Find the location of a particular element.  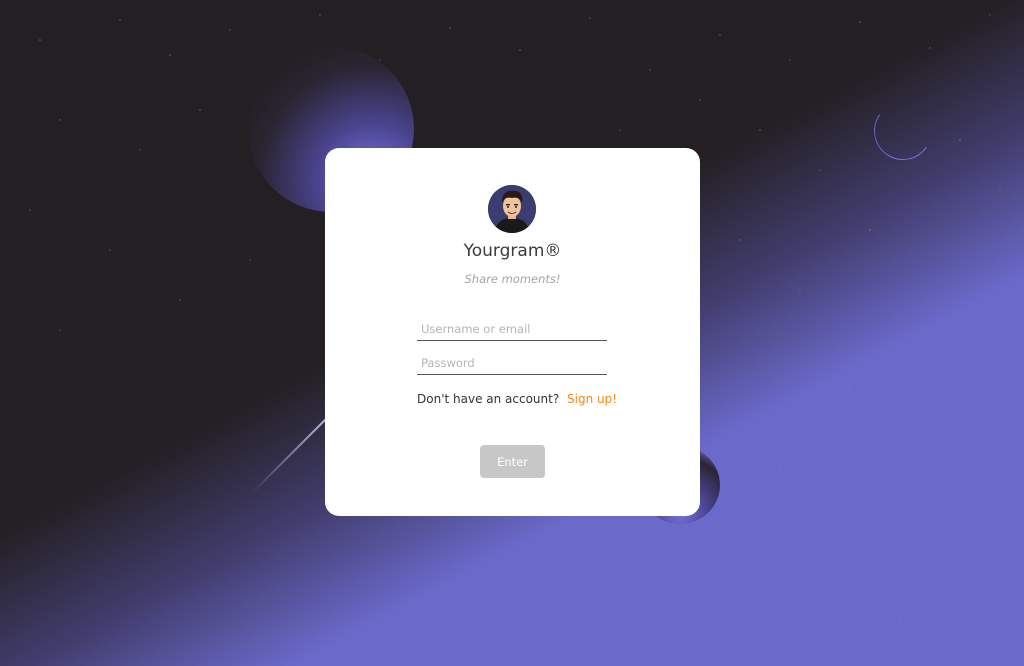

enter-button: Enter is located at coordinates (512, 461).